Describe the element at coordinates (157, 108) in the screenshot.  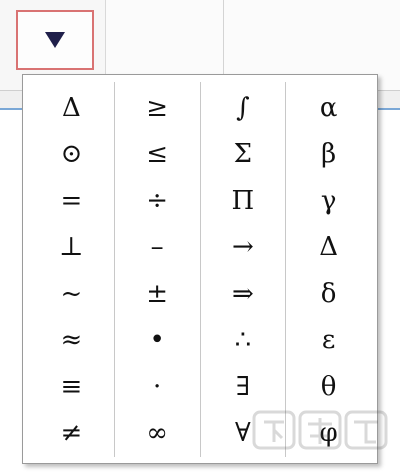
I see `symbol-greater-equal: ≥` at that location.